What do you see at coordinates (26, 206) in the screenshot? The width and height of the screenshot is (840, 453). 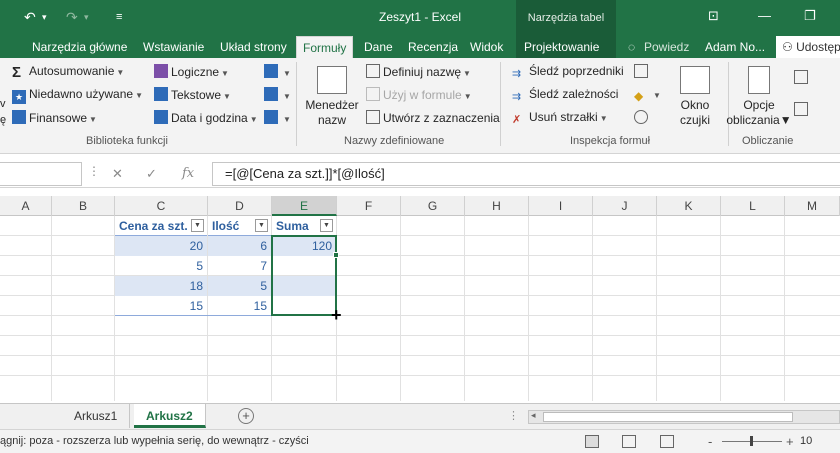 I see `column-header-a: A` at bounding box center [26, 206].